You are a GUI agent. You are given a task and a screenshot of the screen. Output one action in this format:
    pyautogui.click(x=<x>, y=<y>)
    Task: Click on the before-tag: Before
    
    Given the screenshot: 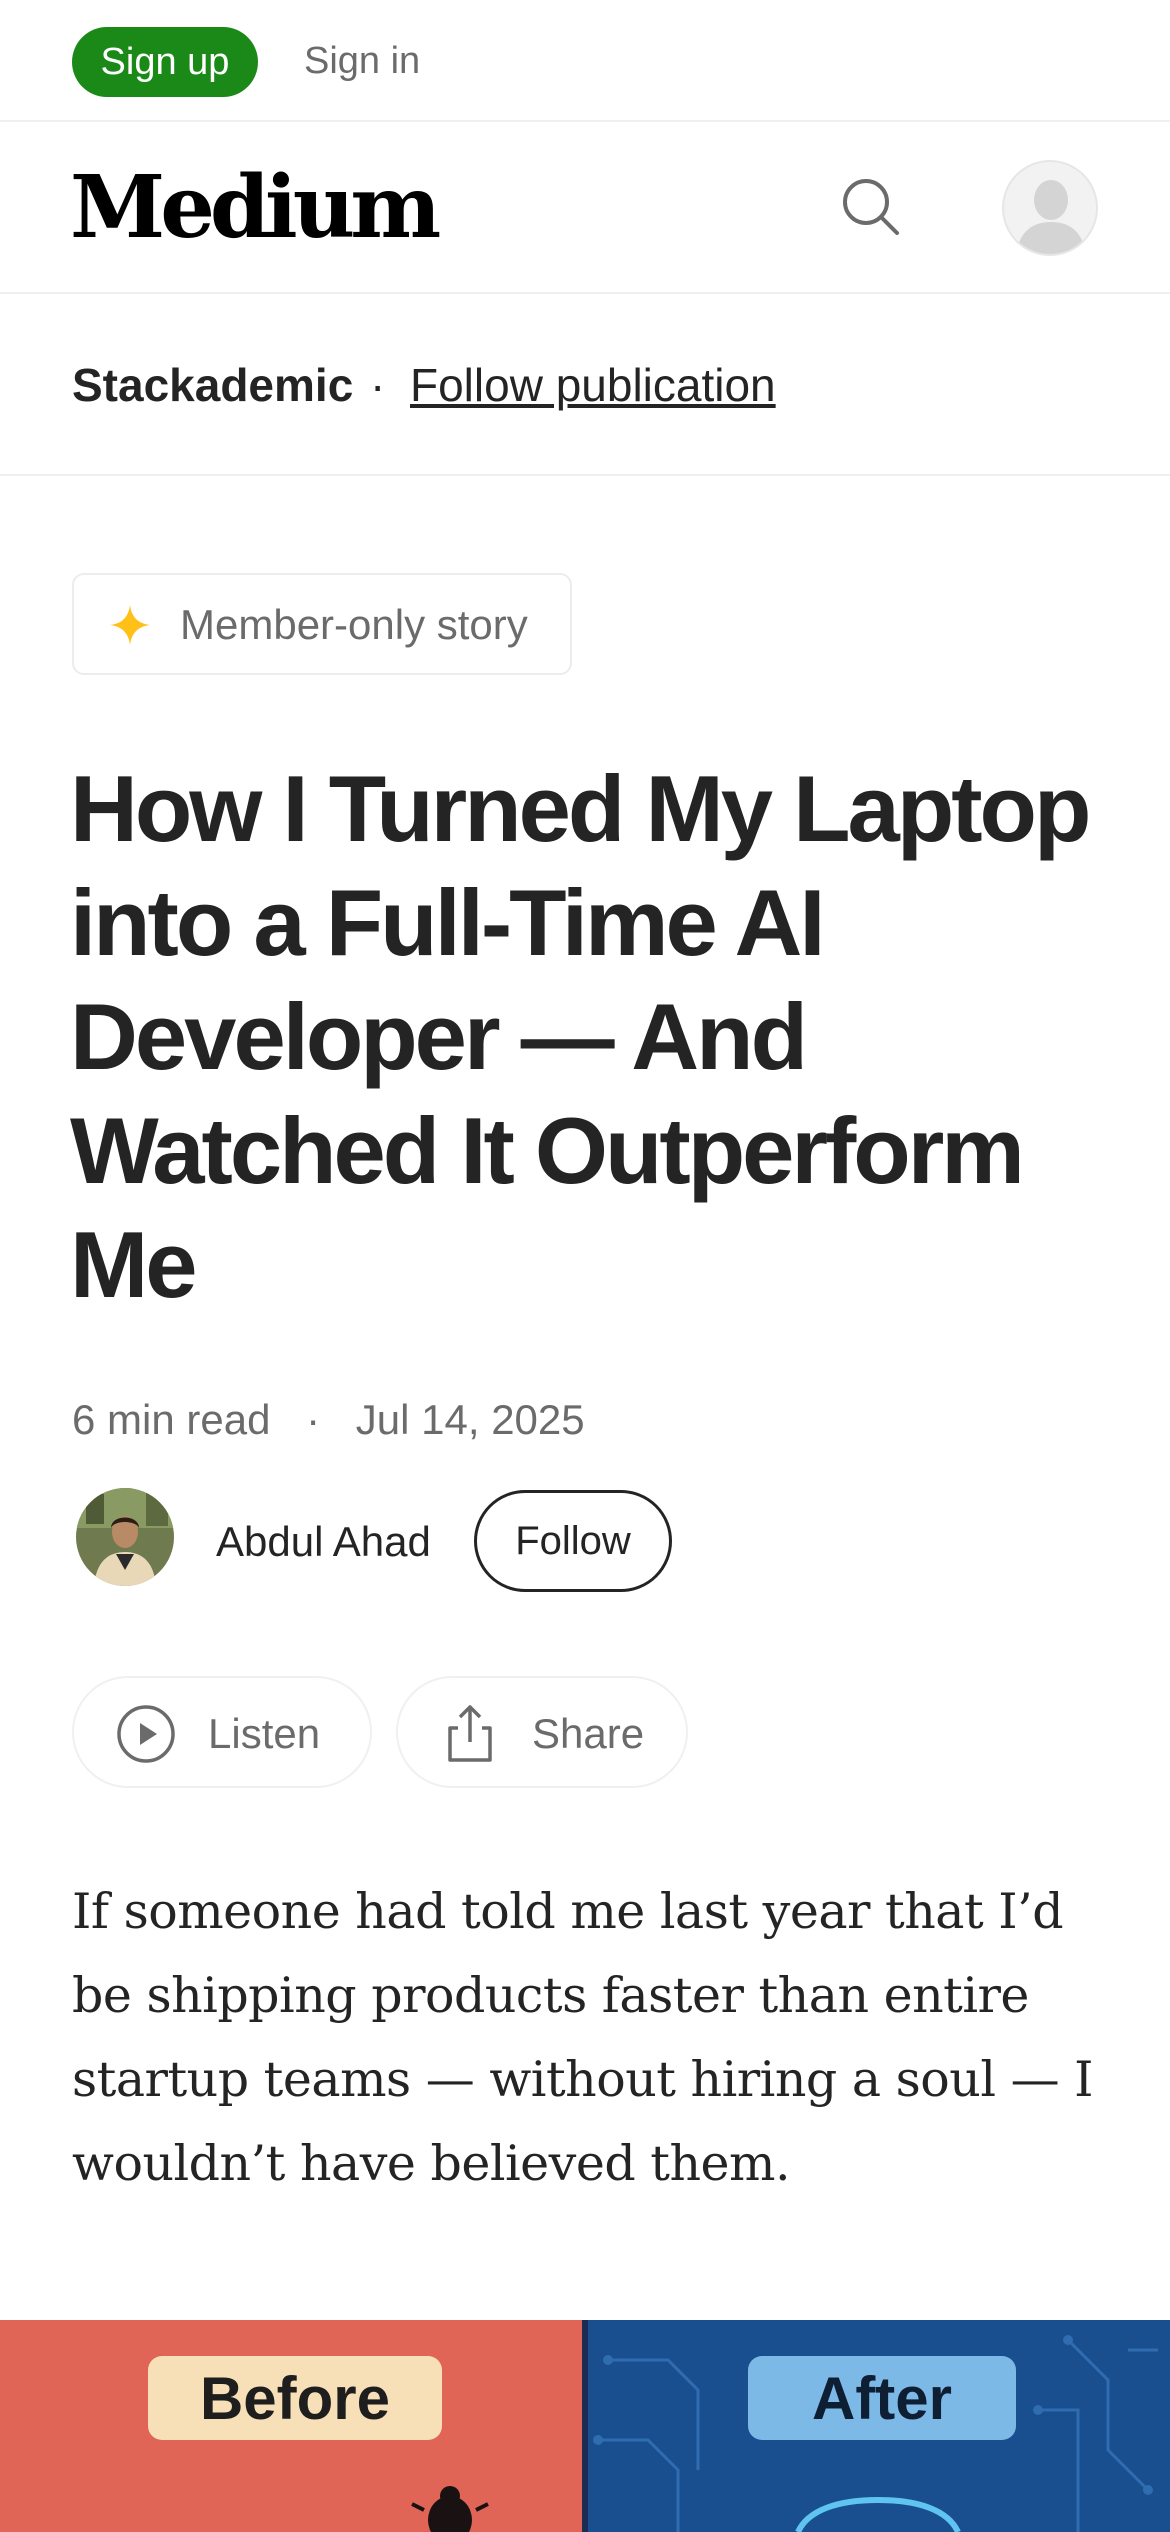 What is the action you would take?
    pyautogui.click(x=295, y=2398)
    